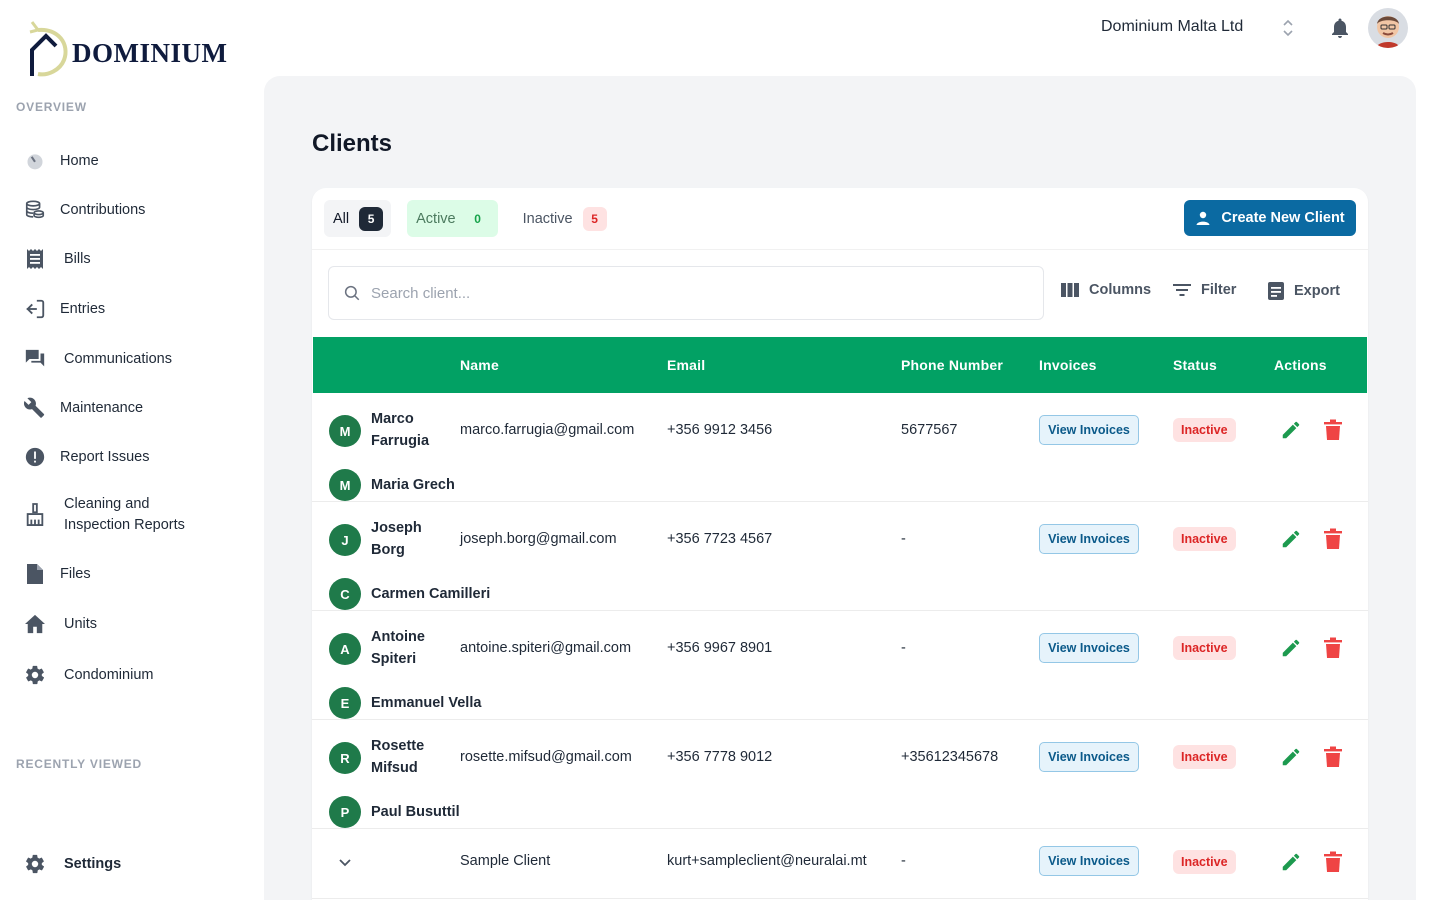  What do you see at coordinates (396, 539) in the screenshot?
I see `client-name: Joseph Borg` at bounding box center [396, 539].